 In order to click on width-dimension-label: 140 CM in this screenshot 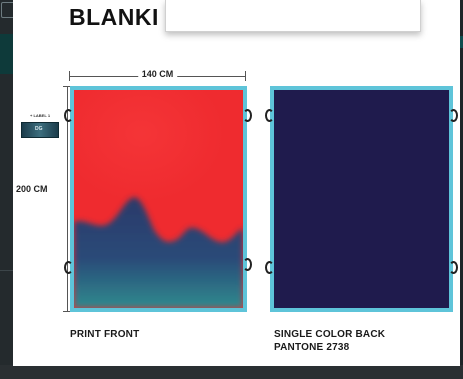, I will do `click(157, 74)`.